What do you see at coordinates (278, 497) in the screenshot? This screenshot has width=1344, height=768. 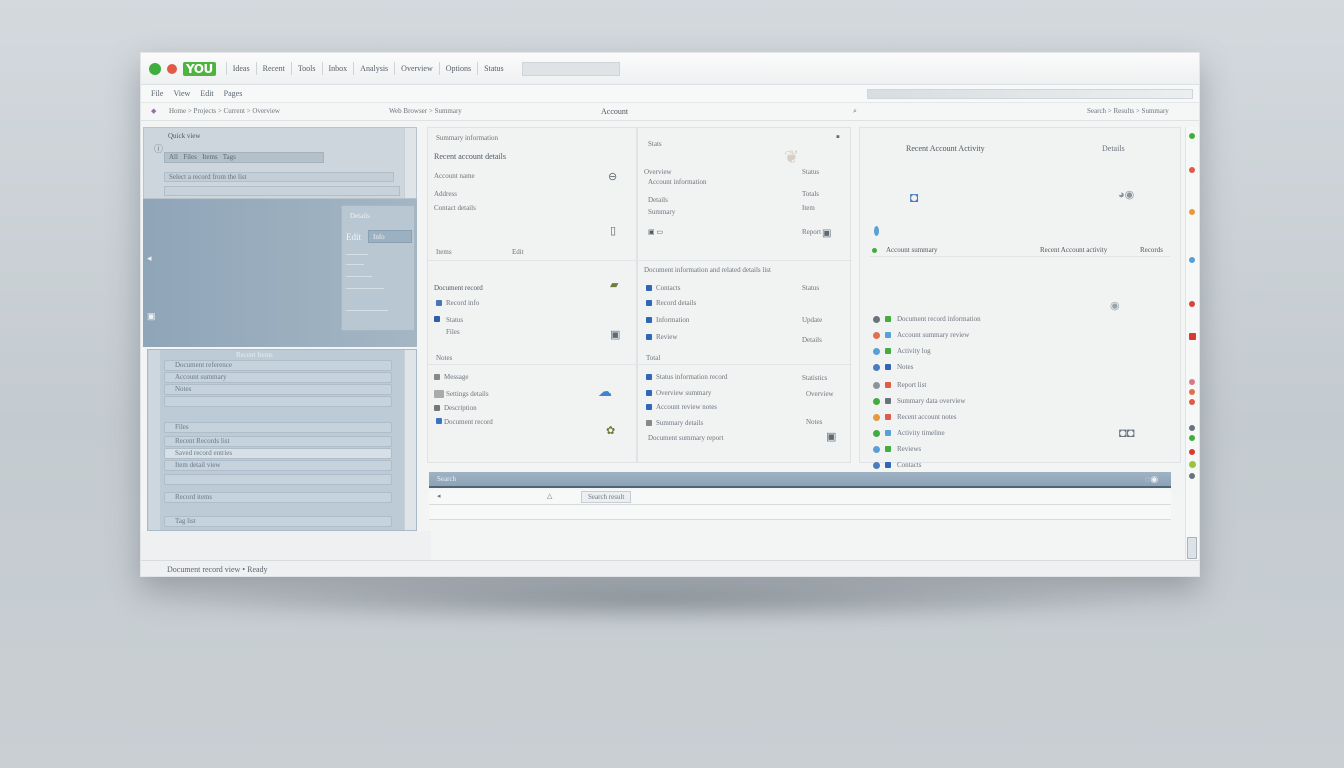 I see `list-item: Record items` at bounding box center [278, 497].